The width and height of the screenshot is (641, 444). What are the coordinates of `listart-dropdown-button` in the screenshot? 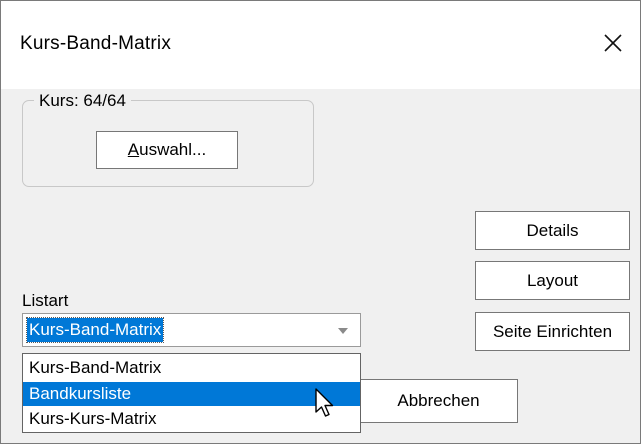 It's located at (343, 330).